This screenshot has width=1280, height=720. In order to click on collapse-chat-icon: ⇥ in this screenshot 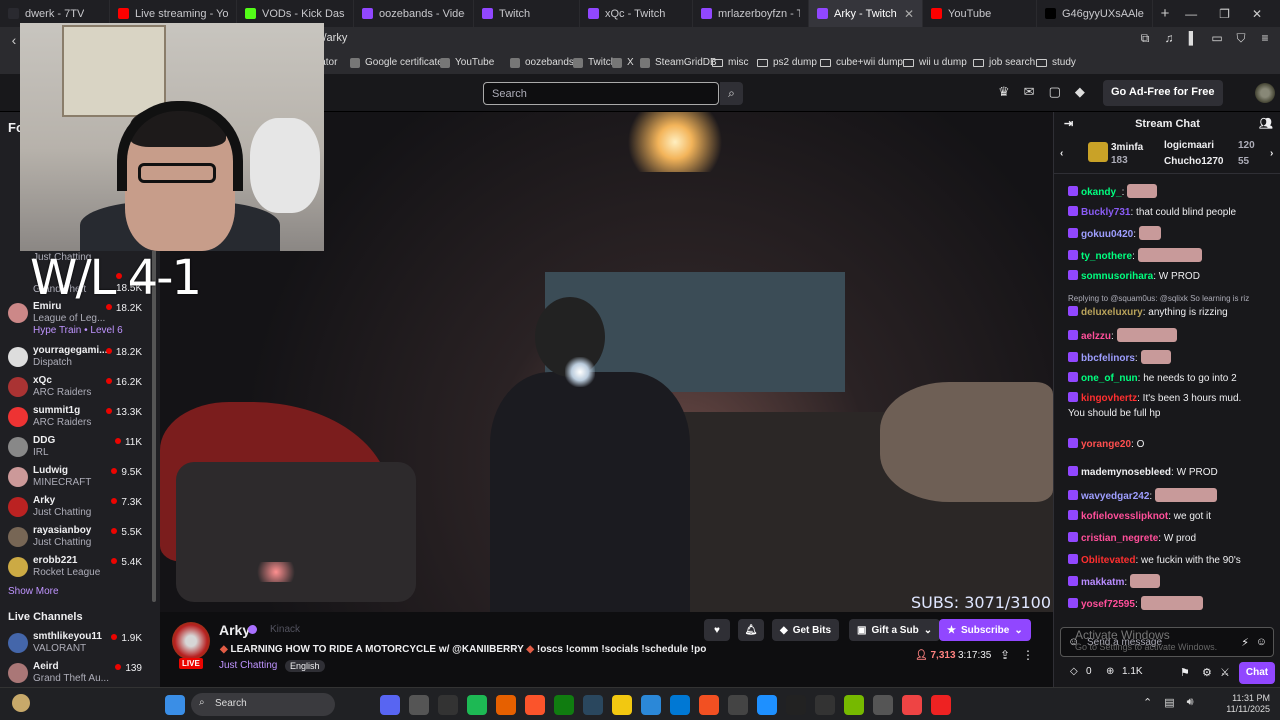, I will do `click(1068, 124)`.